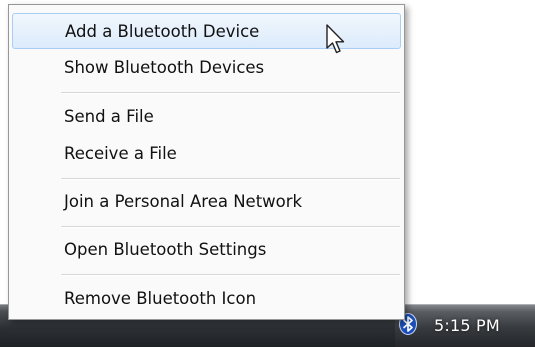  I want to click on menu-item-receive-file: Receive a File, so click(206, 154).